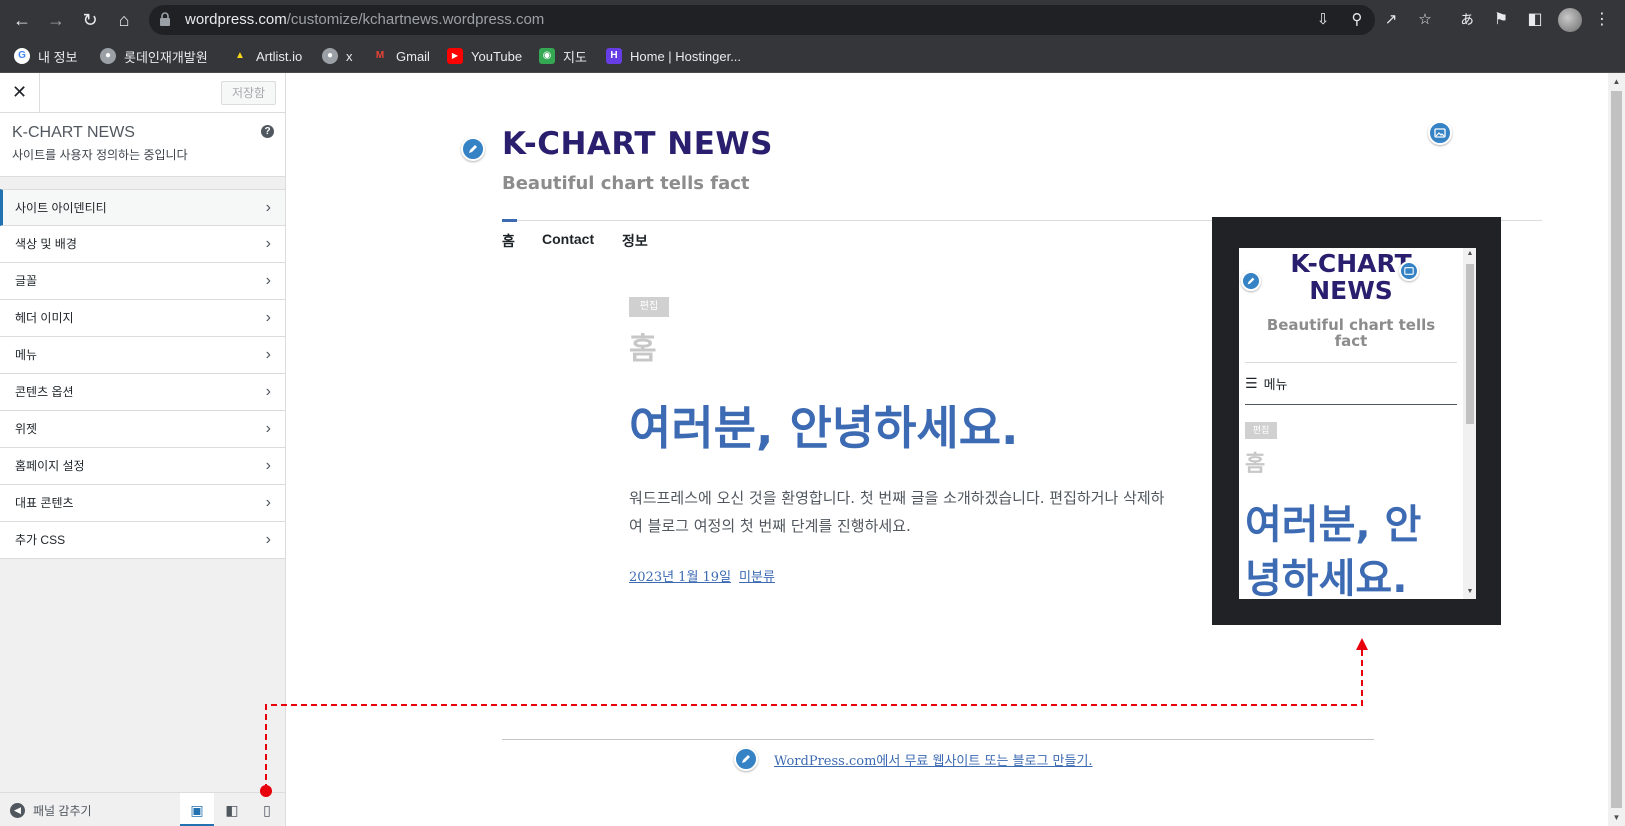 Image resolution: width=1625 pixels, height=826 pixels. What do you see at coordinates (248, 93) in the screenshot?
I see `save-button: 저장함` at bounding box center [248, 93].